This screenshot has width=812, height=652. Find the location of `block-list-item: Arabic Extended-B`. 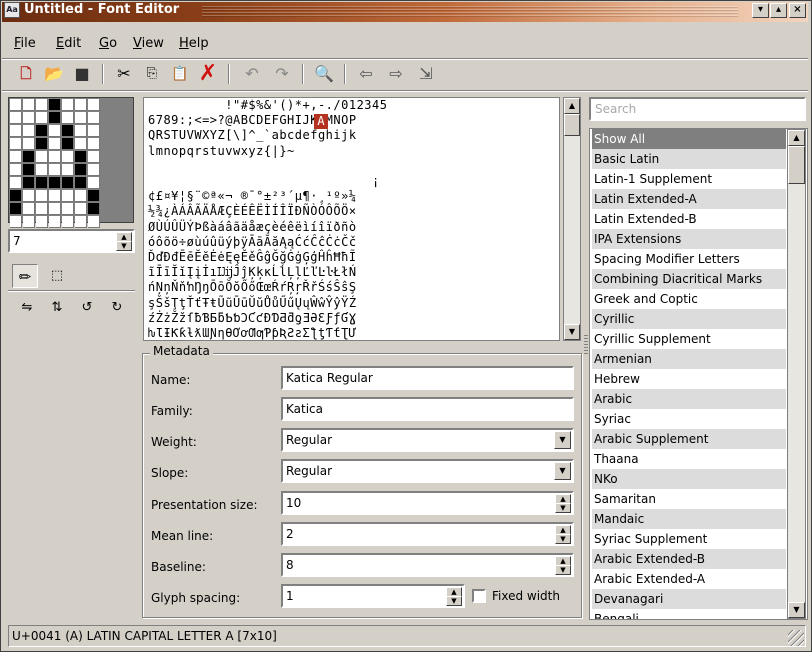

block-list-item: Arabic Extended-B is located at coordinates (689, 559).